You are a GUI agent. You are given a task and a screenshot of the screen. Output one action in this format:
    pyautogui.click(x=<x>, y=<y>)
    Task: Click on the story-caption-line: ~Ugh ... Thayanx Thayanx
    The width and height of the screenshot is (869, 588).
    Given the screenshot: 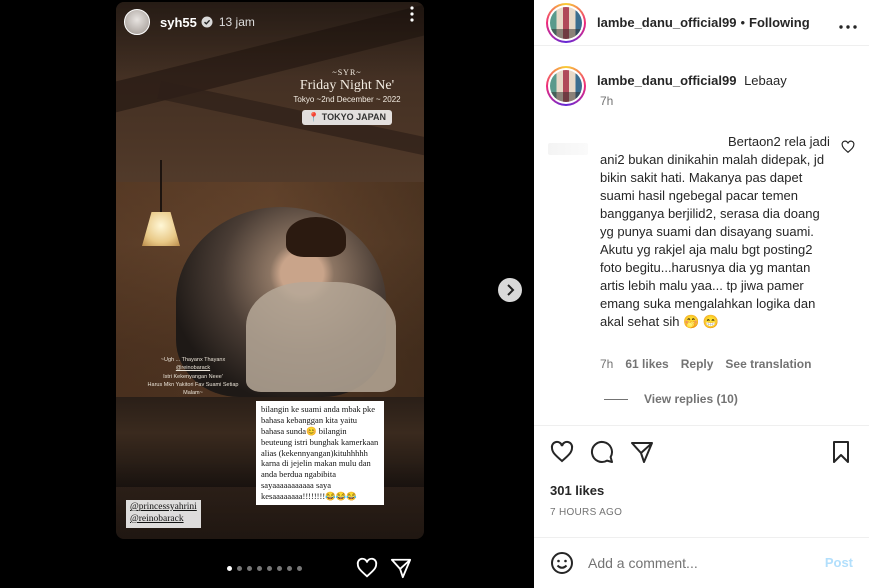 What is the action you would take?
    pyautogui.click(x=193, y=360)
    